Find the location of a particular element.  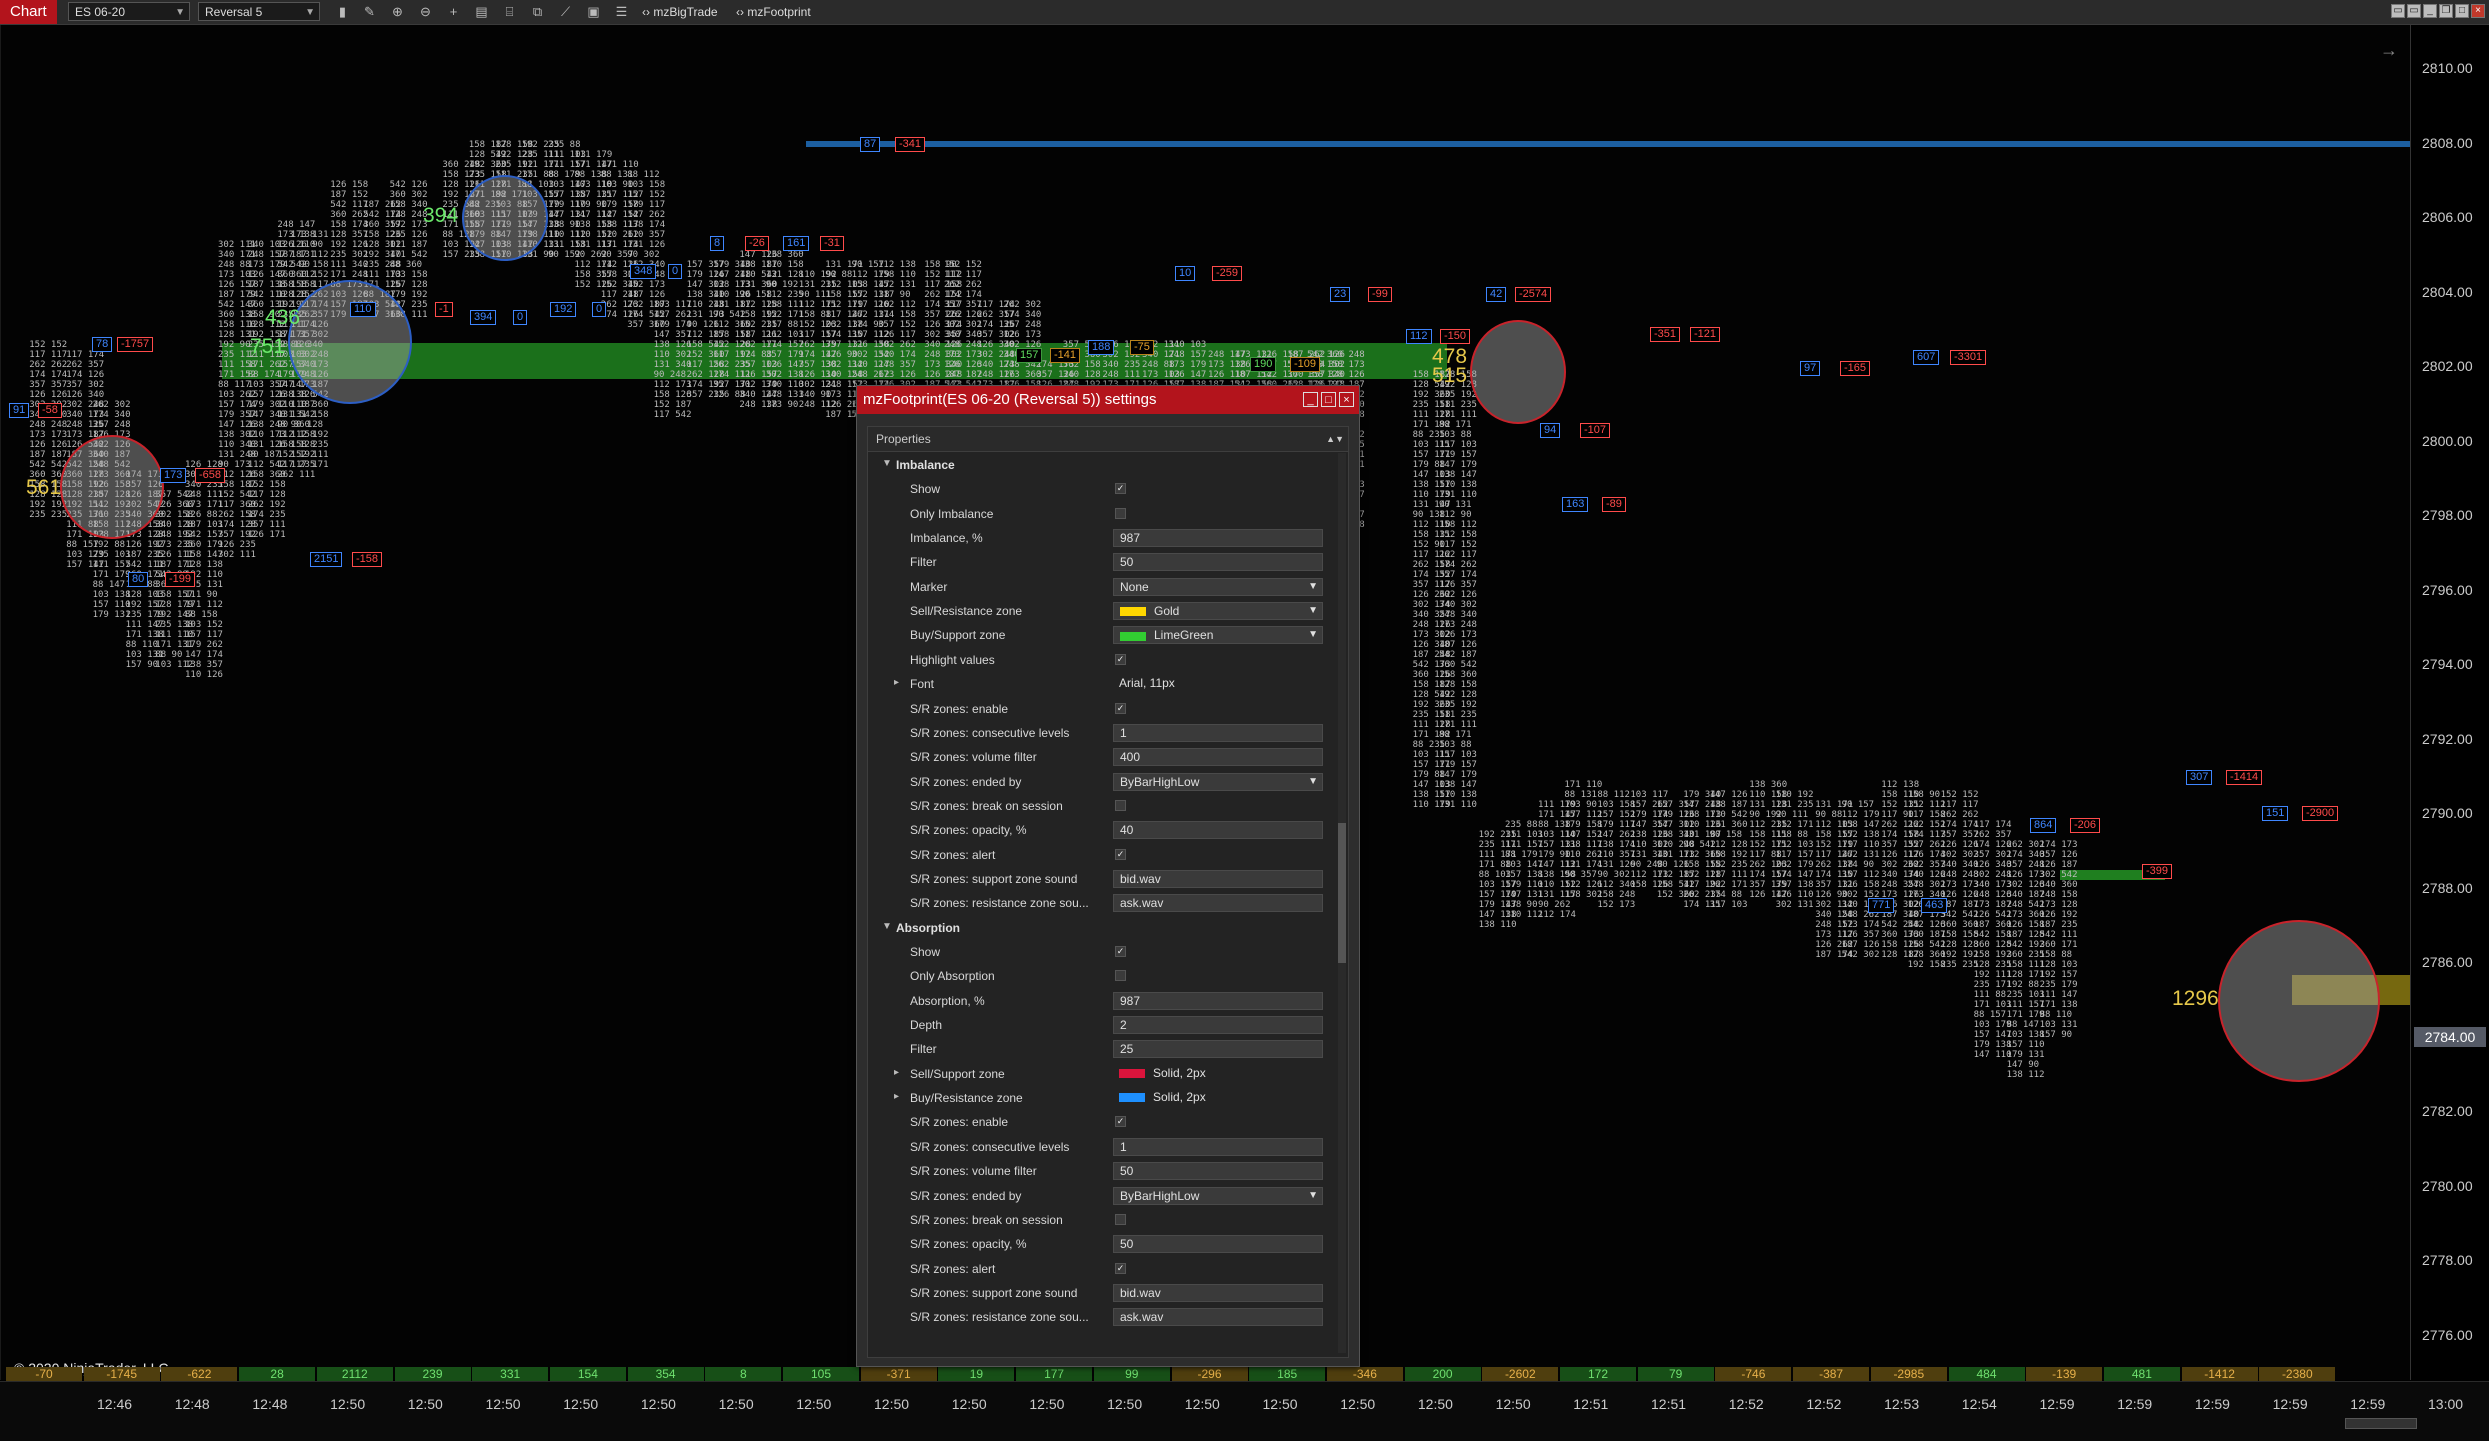

scroll-thumb is located at coordinates (1342, 893).